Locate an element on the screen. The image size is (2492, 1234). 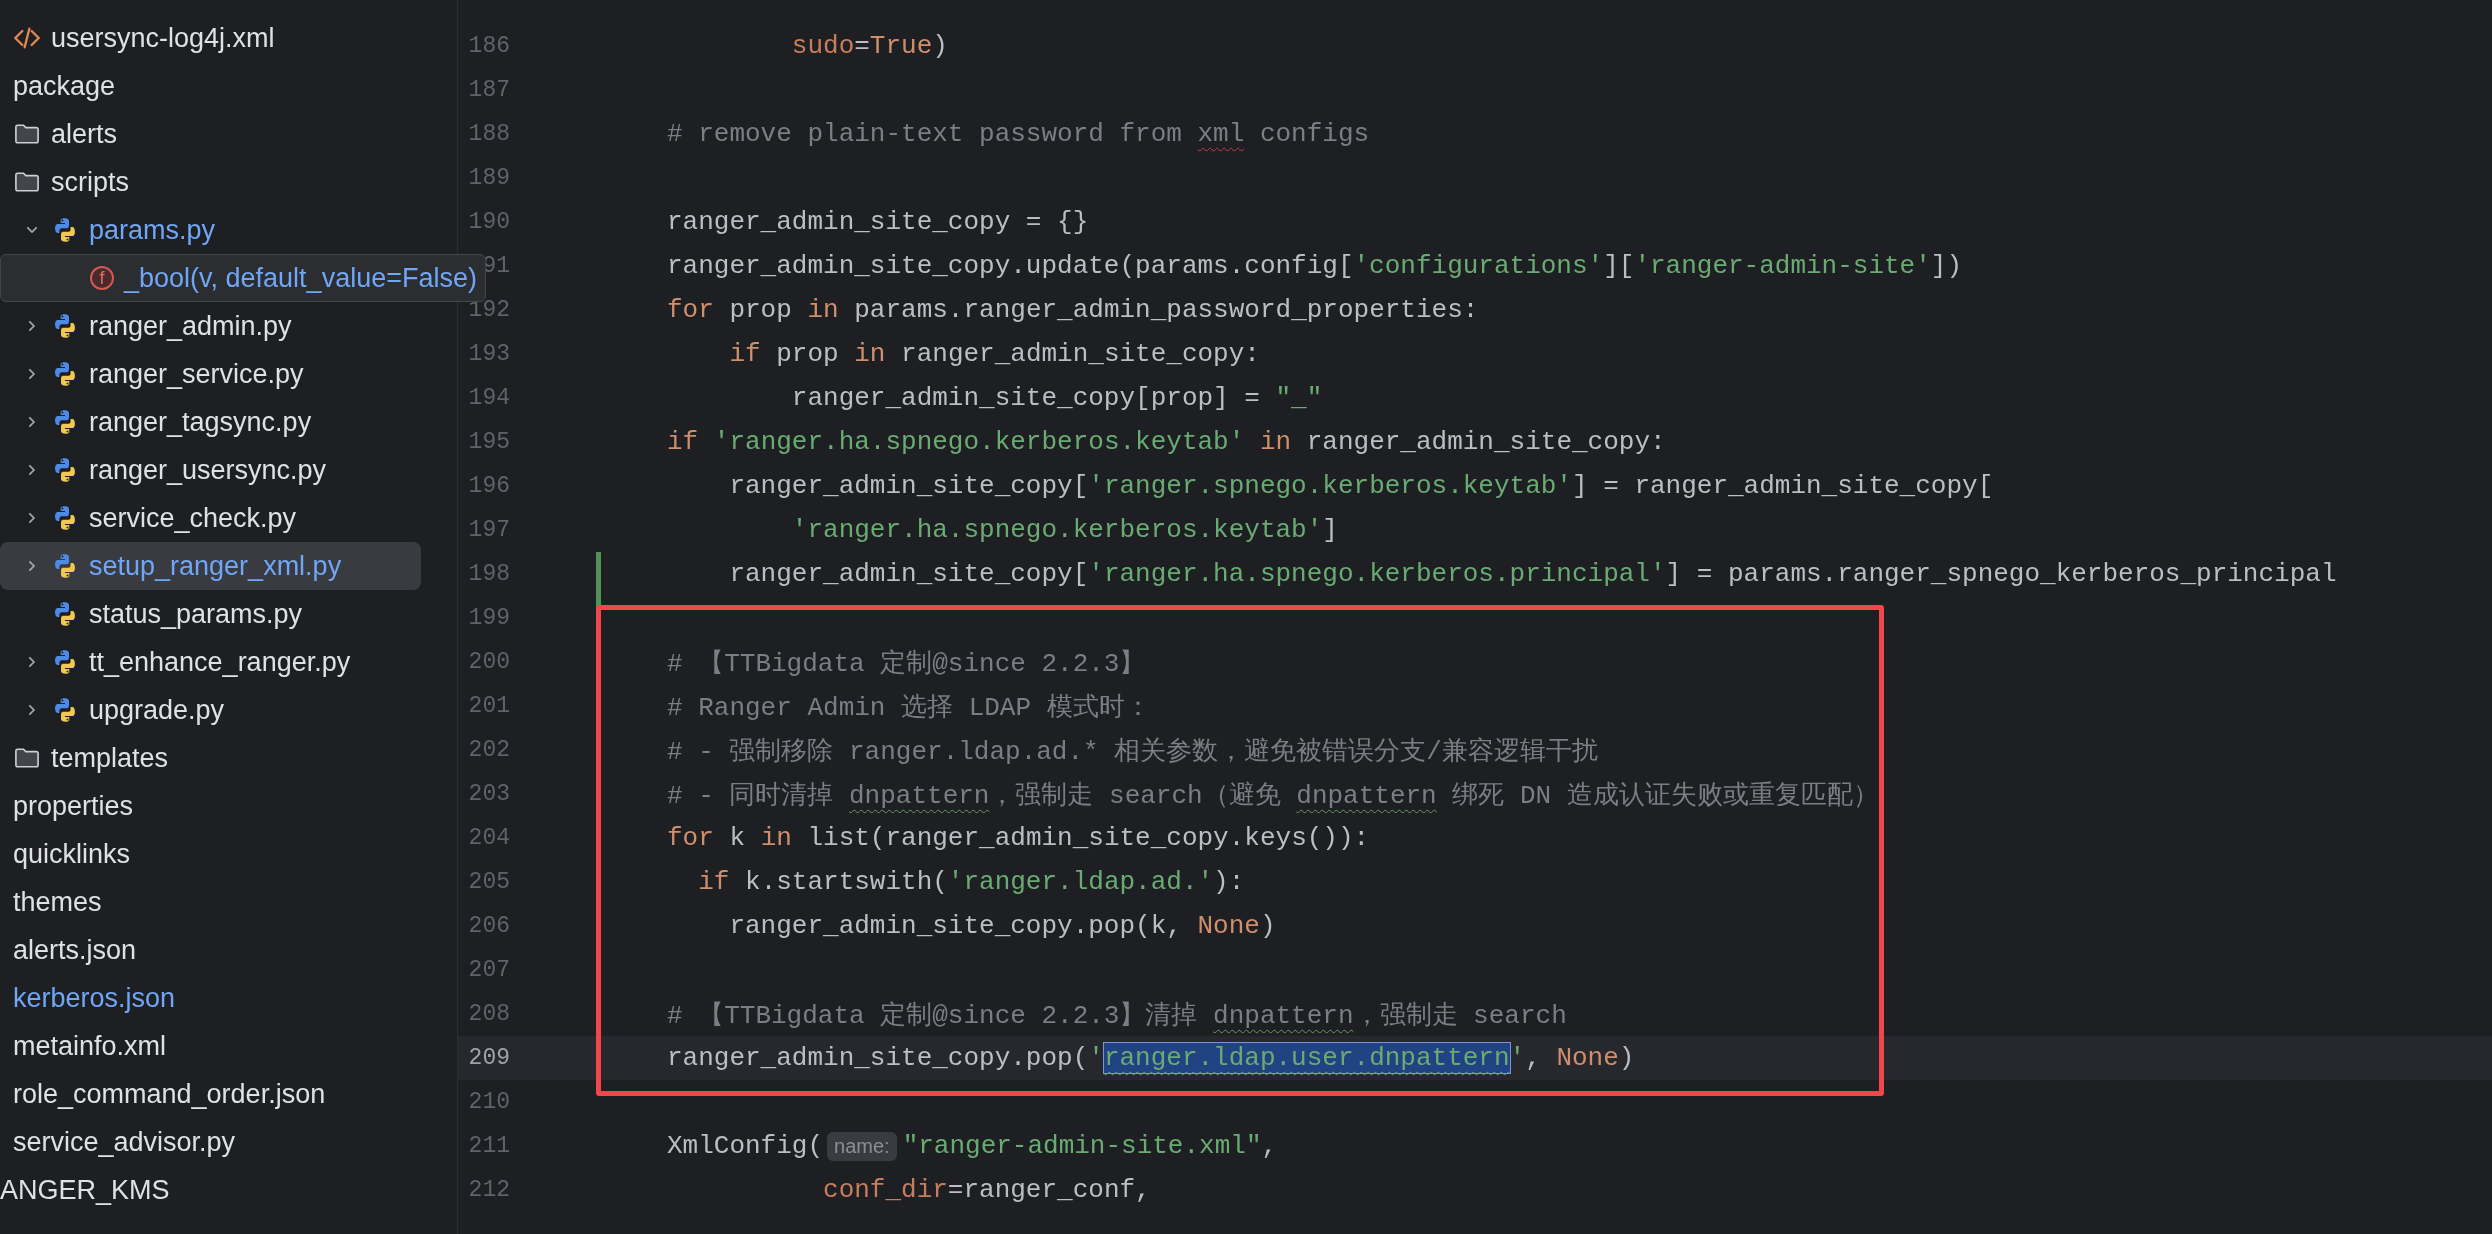
code-text: # 【TTBigdata 定制@since 2.2.3】 is located at coordinates (906, 663).